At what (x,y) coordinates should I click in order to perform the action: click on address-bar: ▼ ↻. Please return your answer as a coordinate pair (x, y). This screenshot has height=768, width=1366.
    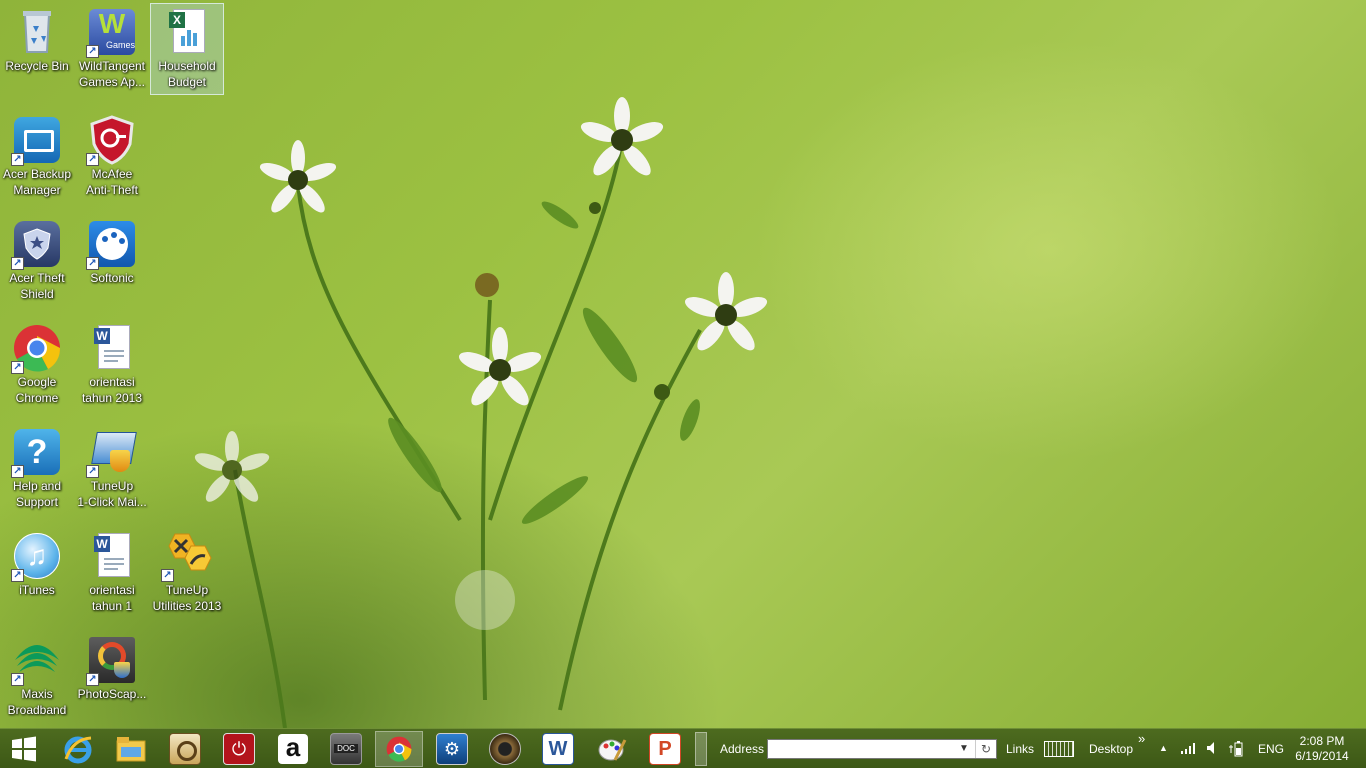
    Looking at the image, I should click on (882, 749).